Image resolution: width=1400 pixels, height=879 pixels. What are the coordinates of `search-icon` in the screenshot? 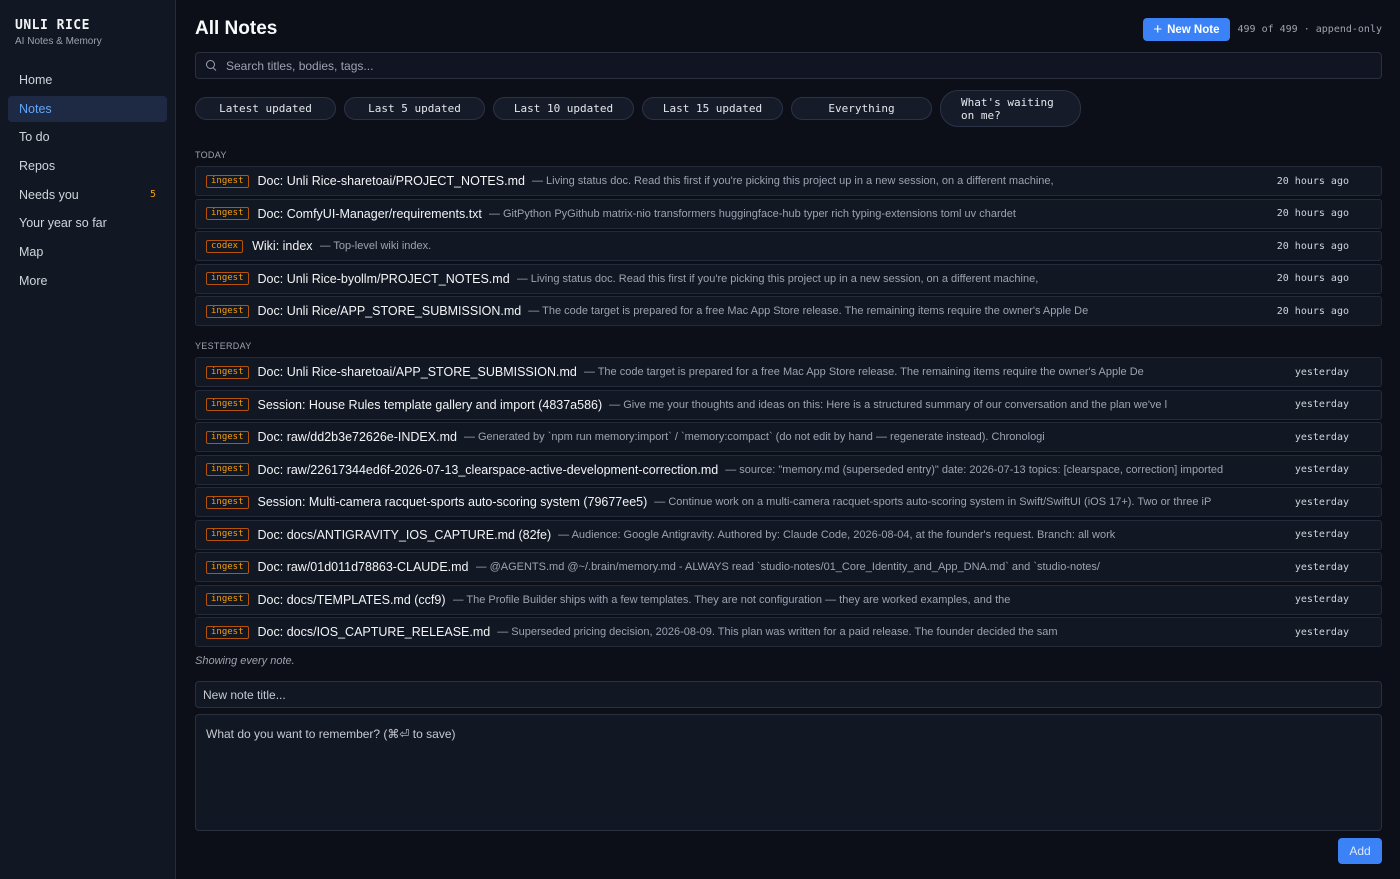 It's located at (211, 65).